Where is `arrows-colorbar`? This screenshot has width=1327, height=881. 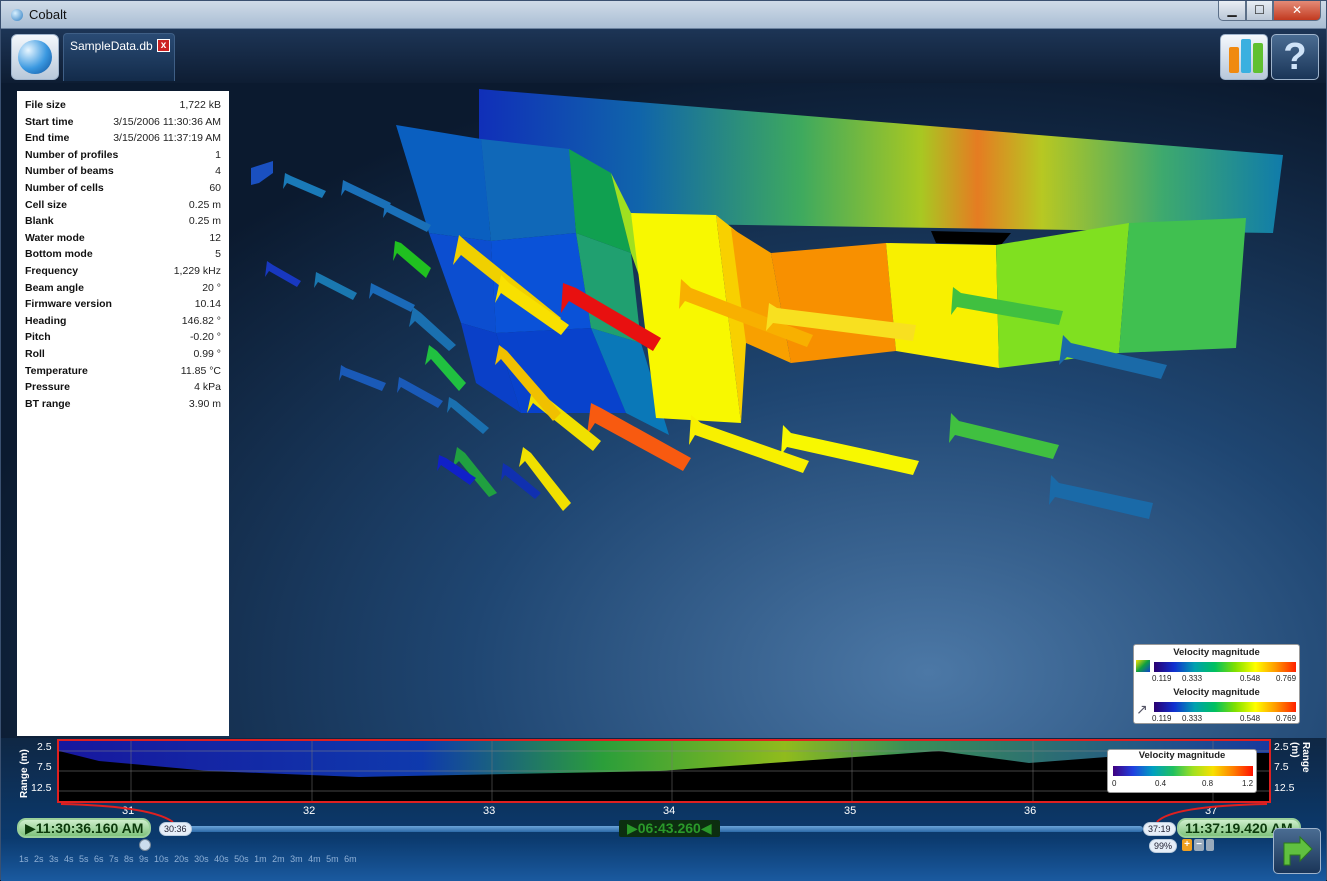 arrows-colorbar is located at coordinates (1225, 707).